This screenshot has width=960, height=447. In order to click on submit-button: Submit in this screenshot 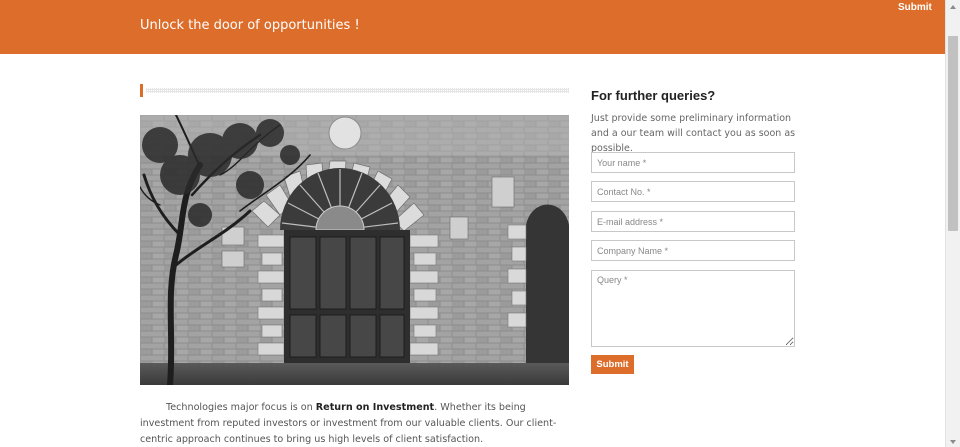, I will do `click(612, 364)`.